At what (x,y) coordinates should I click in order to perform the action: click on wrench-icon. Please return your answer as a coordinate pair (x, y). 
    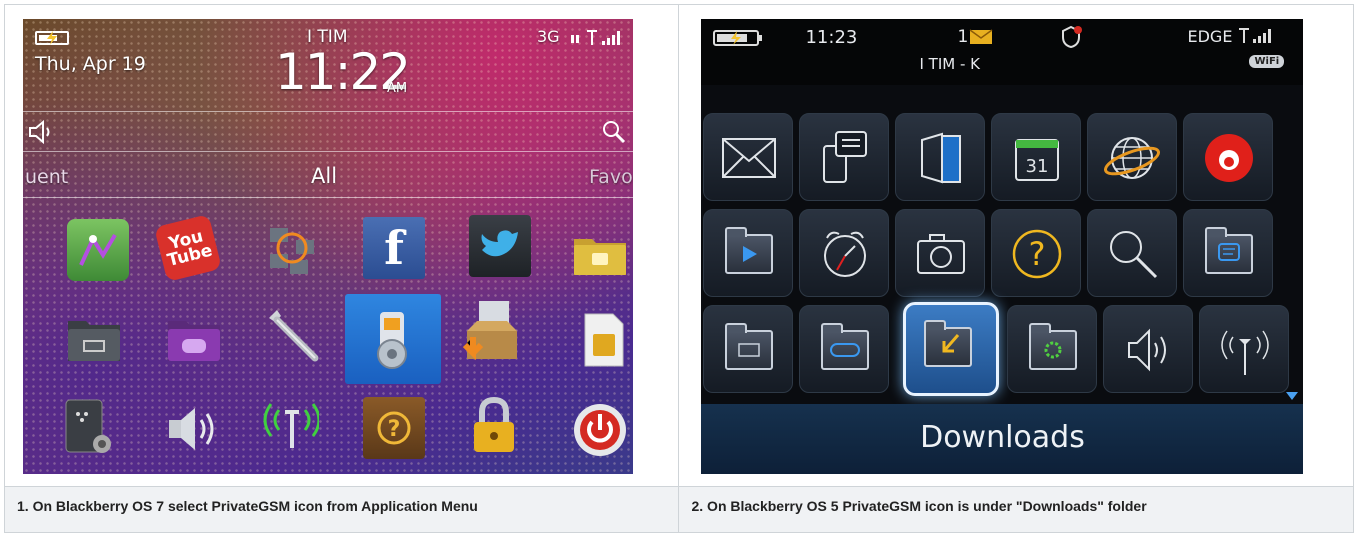
    Looking at the image, I should click on (290, 338).